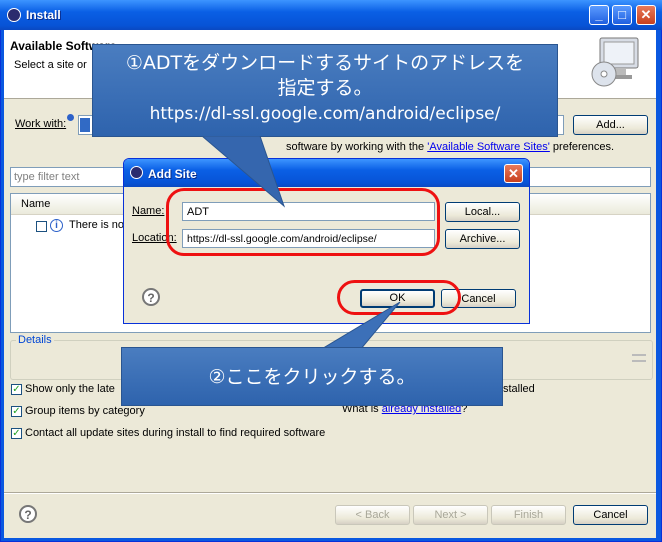 This screenshot has height=542, width=662. What do you see at coordinates (330, 493) in the screenshot?
I see `footer-separator` at bounding box center [330, 493].